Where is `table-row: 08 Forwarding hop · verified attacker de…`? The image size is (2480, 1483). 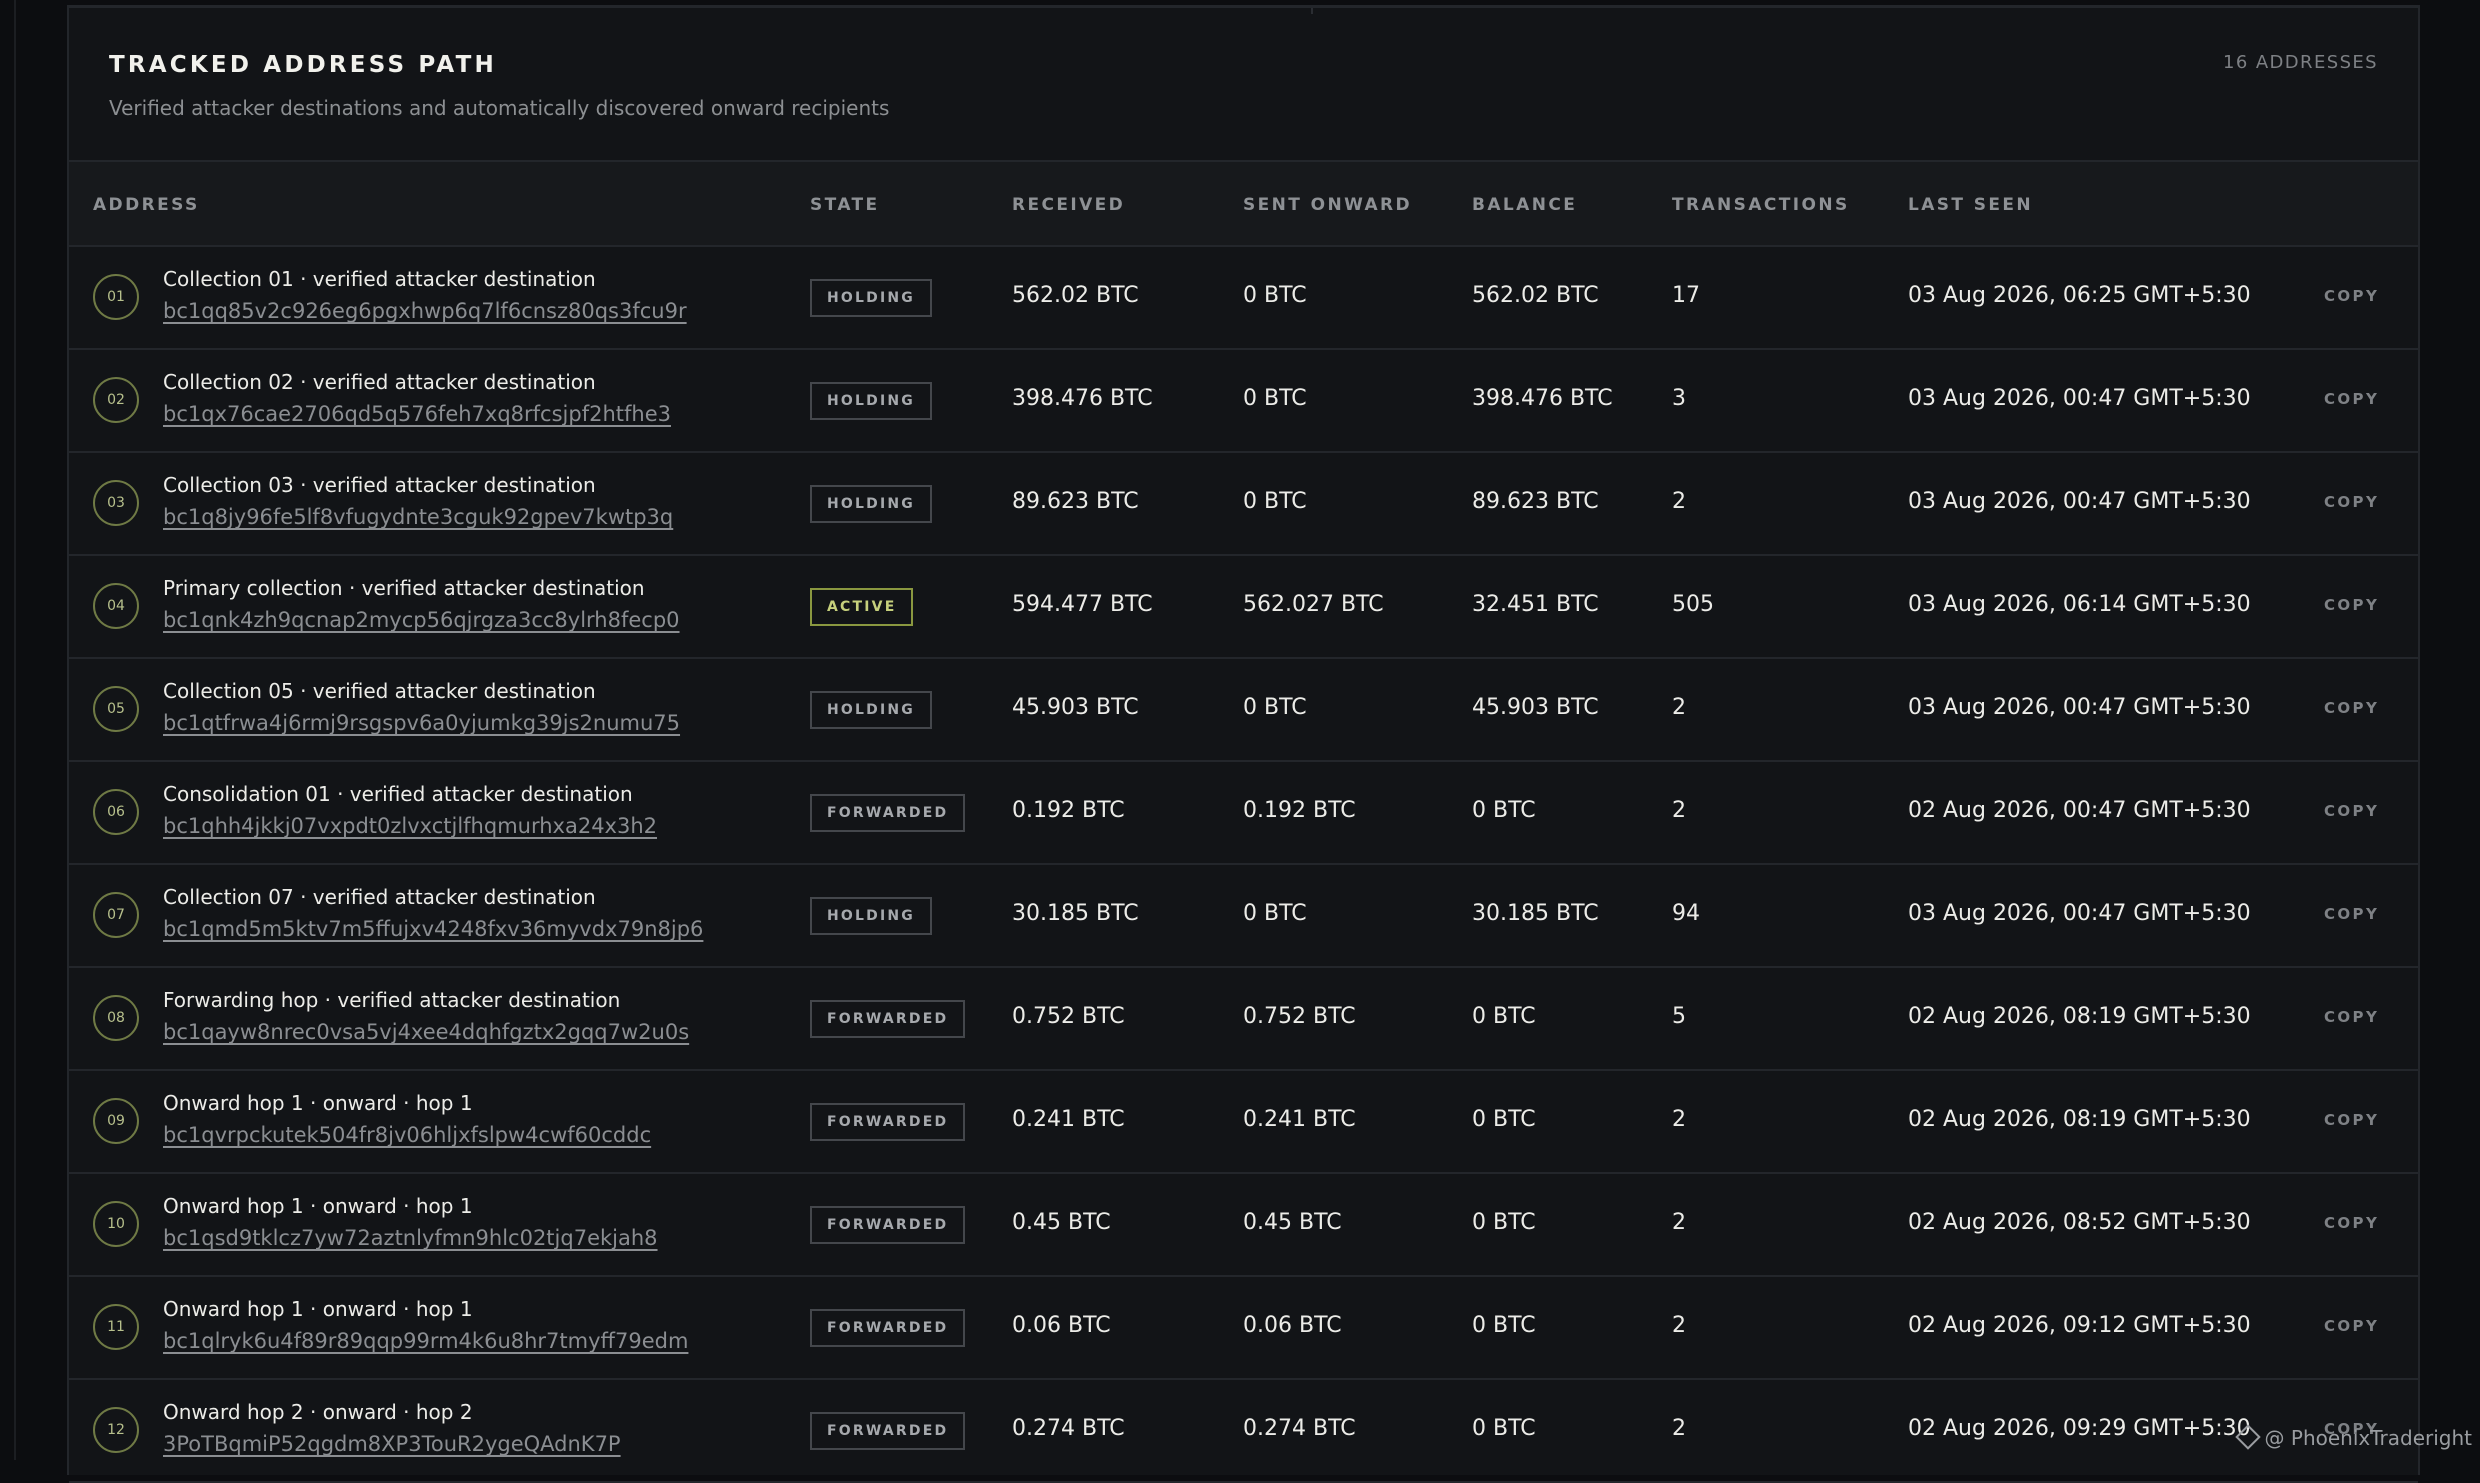
table-row: 08 Forwarding hop · verified attacker de… is located at coordinates (1243, 1019).